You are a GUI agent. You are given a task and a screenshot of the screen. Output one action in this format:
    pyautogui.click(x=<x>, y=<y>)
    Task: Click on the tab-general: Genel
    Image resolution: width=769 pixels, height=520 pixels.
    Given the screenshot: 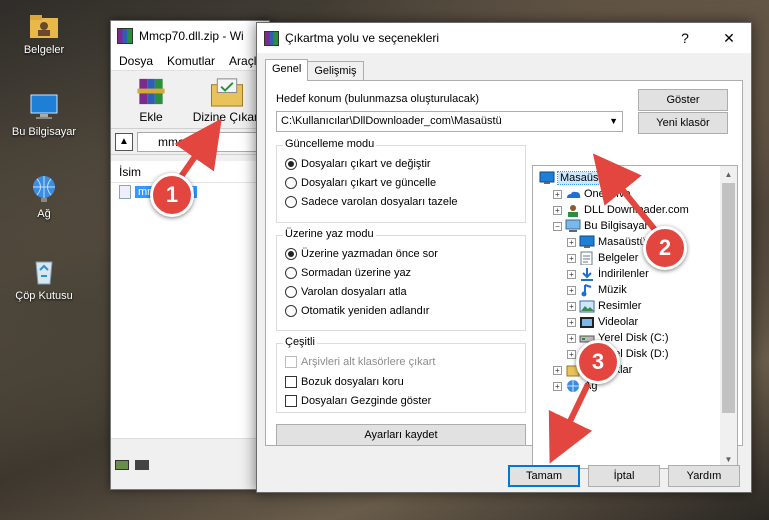 What is the action you would take?
    pyautogui.click(x=287, y=70)
    